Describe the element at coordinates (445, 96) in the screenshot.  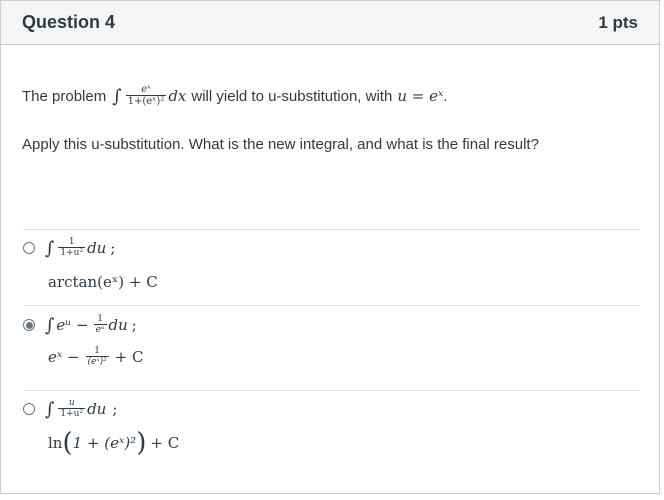
I see `prompt-text-end: .` at that location.